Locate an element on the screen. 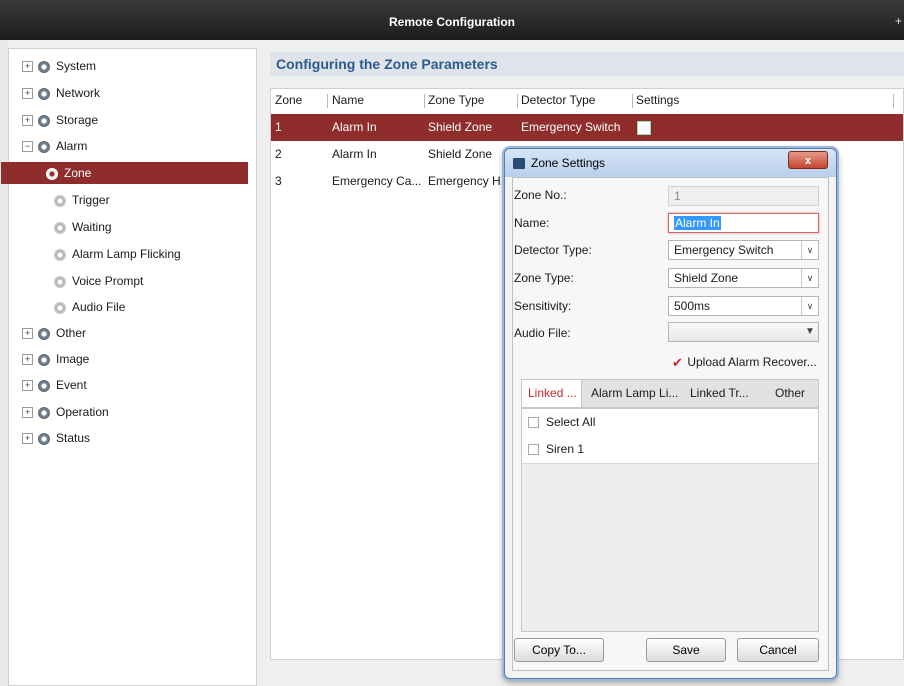  column-header-detector-type: Detector Type is located at coordinates (558, 100).